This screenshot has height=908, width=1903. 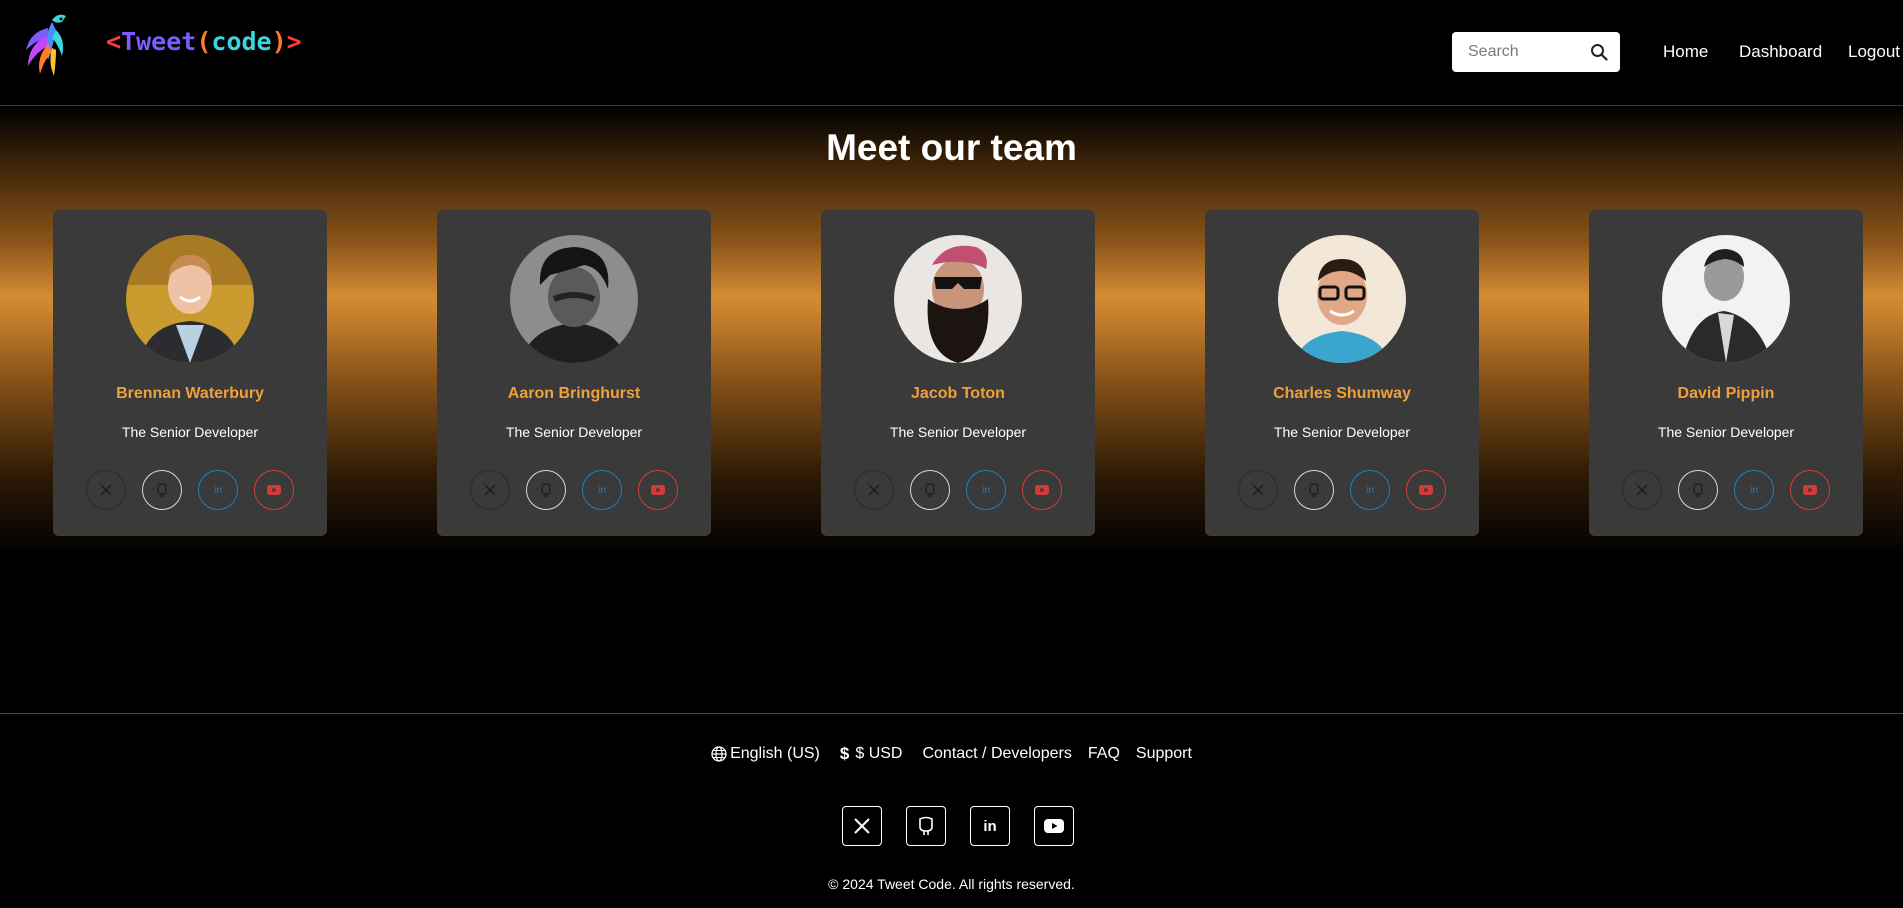 What do you see at coordinates (294, 41) in the screenshot?
I see `brand-close: >` at bounding box center [294, 41].